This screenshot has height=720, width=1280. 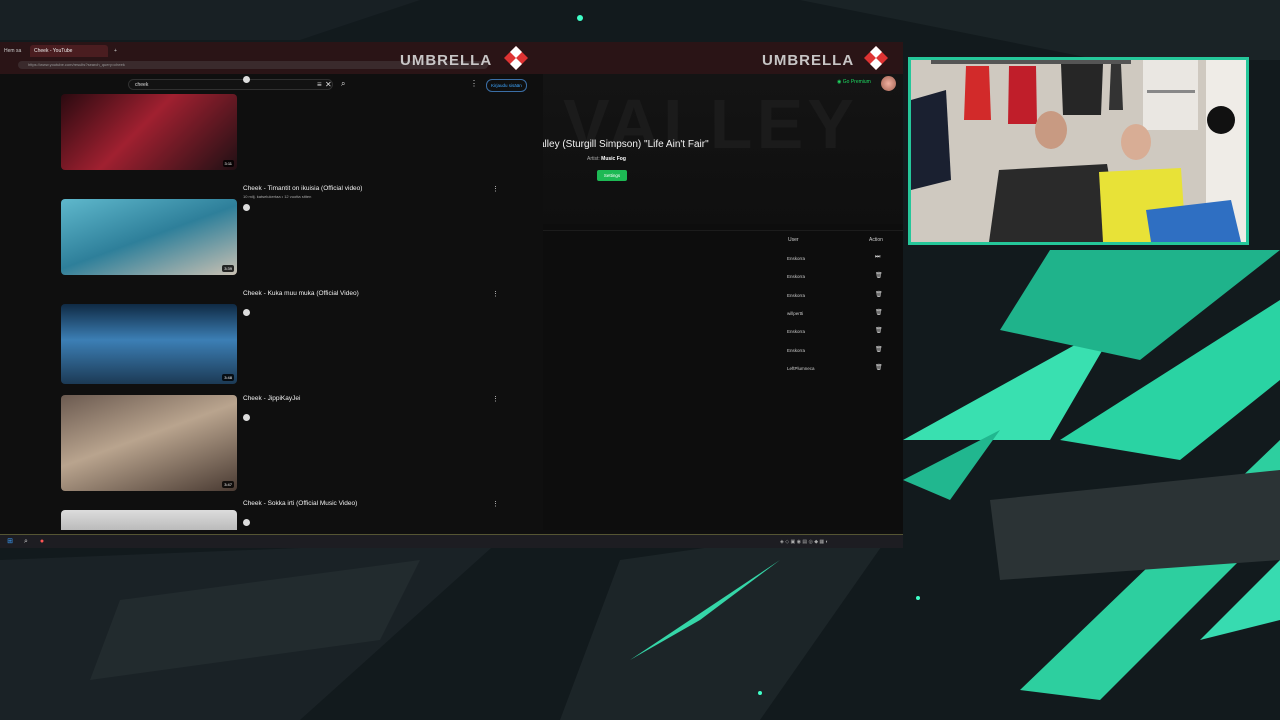 I want to click on queue-user: willpertti, so click(x=795, y=313).